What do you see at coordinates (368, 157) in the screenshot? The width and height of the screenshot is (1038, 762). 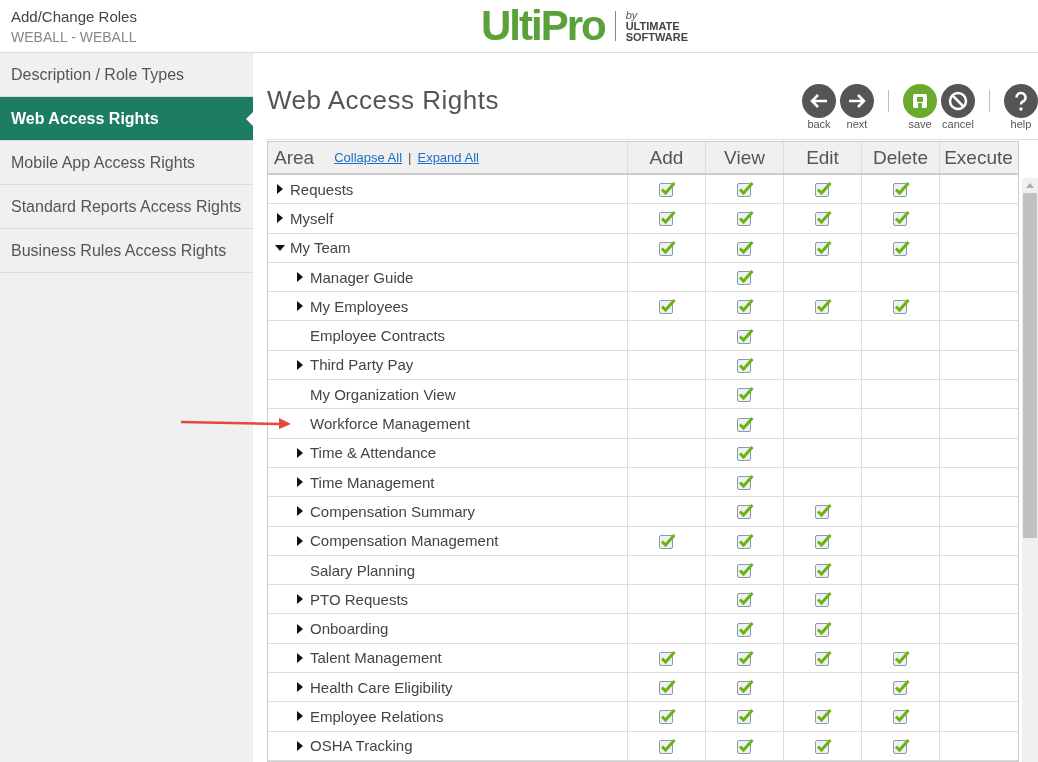 I see `collapse-all-link: Collapse All` at bounding box center [368, 157].